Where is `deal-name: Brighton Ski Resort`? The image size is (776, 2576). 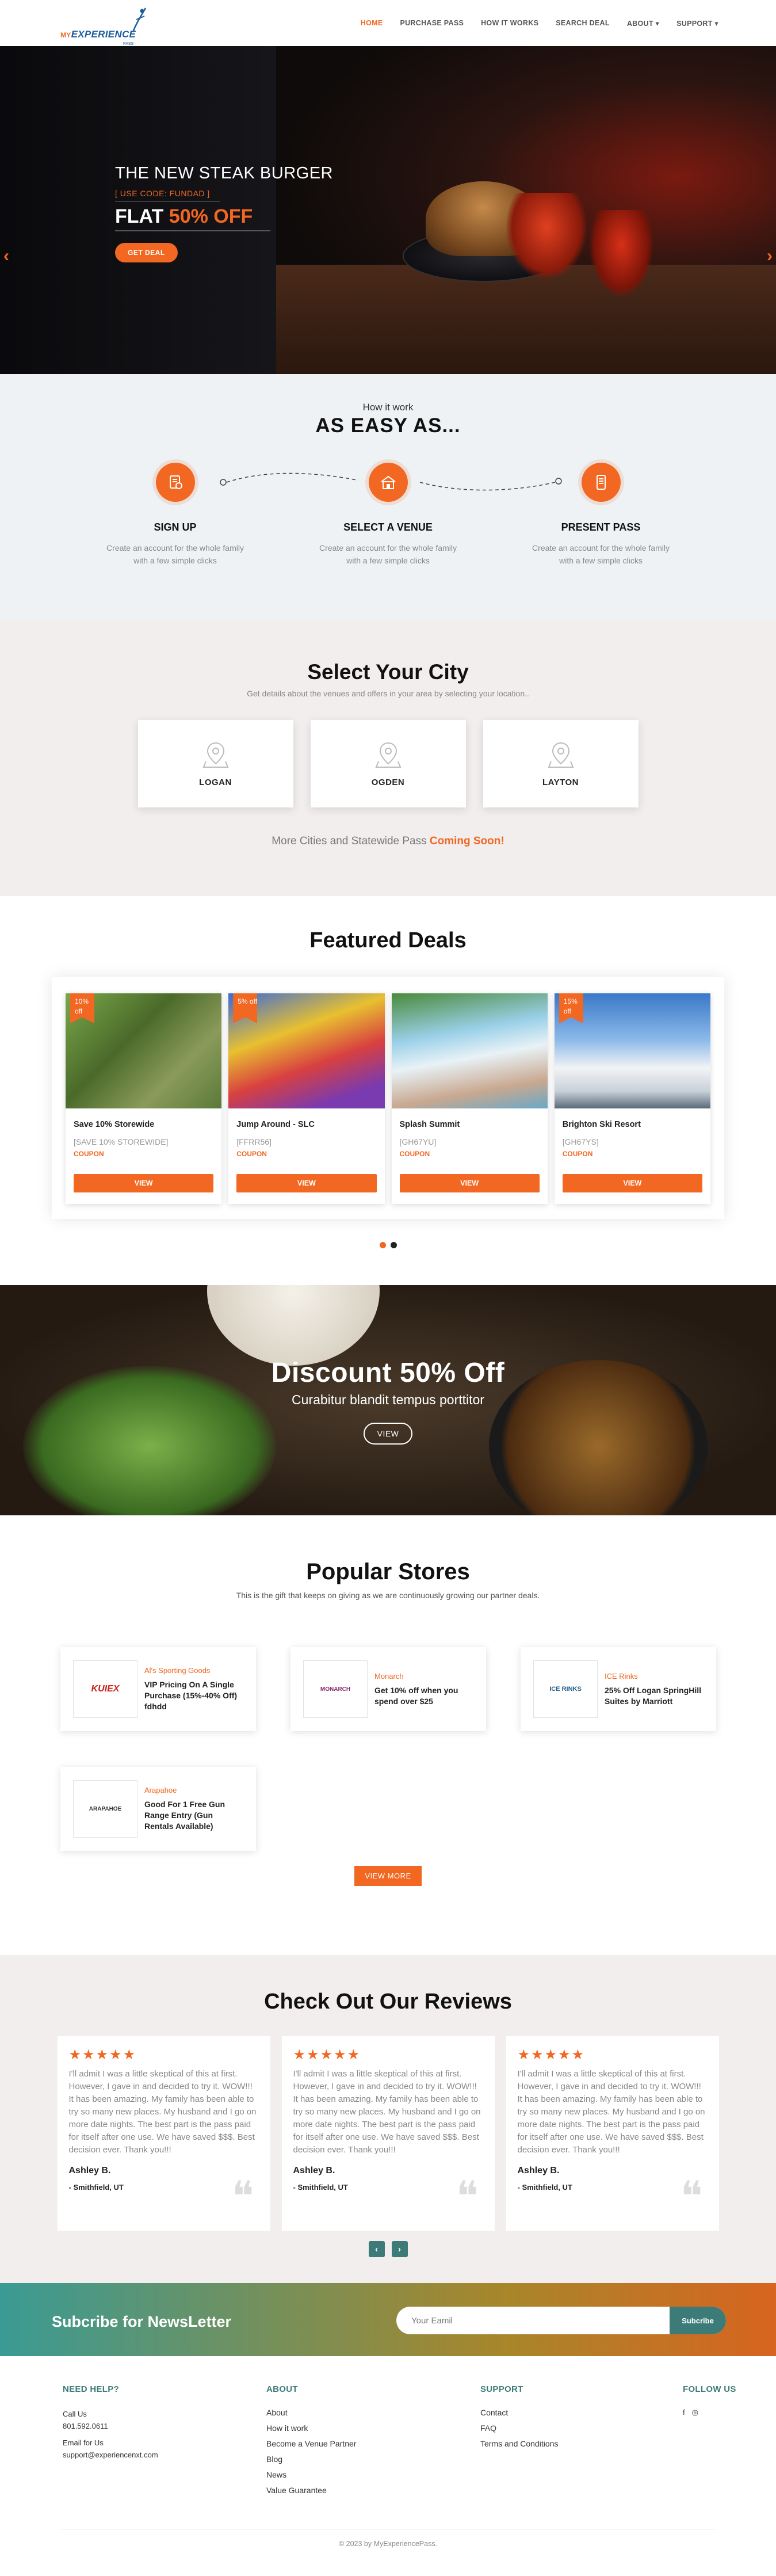 deal-name: Brighton Ski Resort is located at coordinates (602, 1124).